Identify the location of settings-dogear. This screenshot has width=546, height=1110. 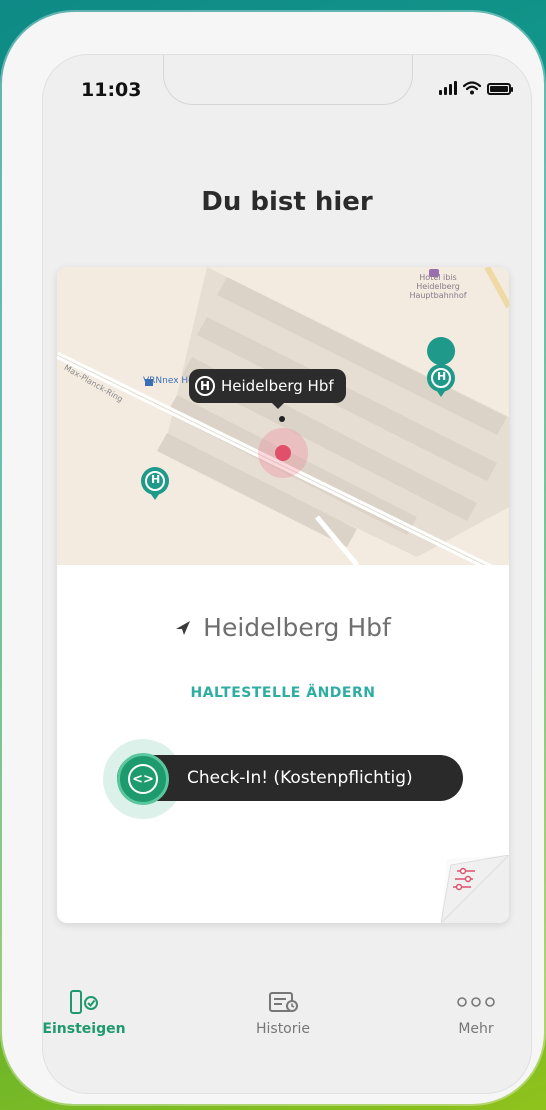
(474, 888).